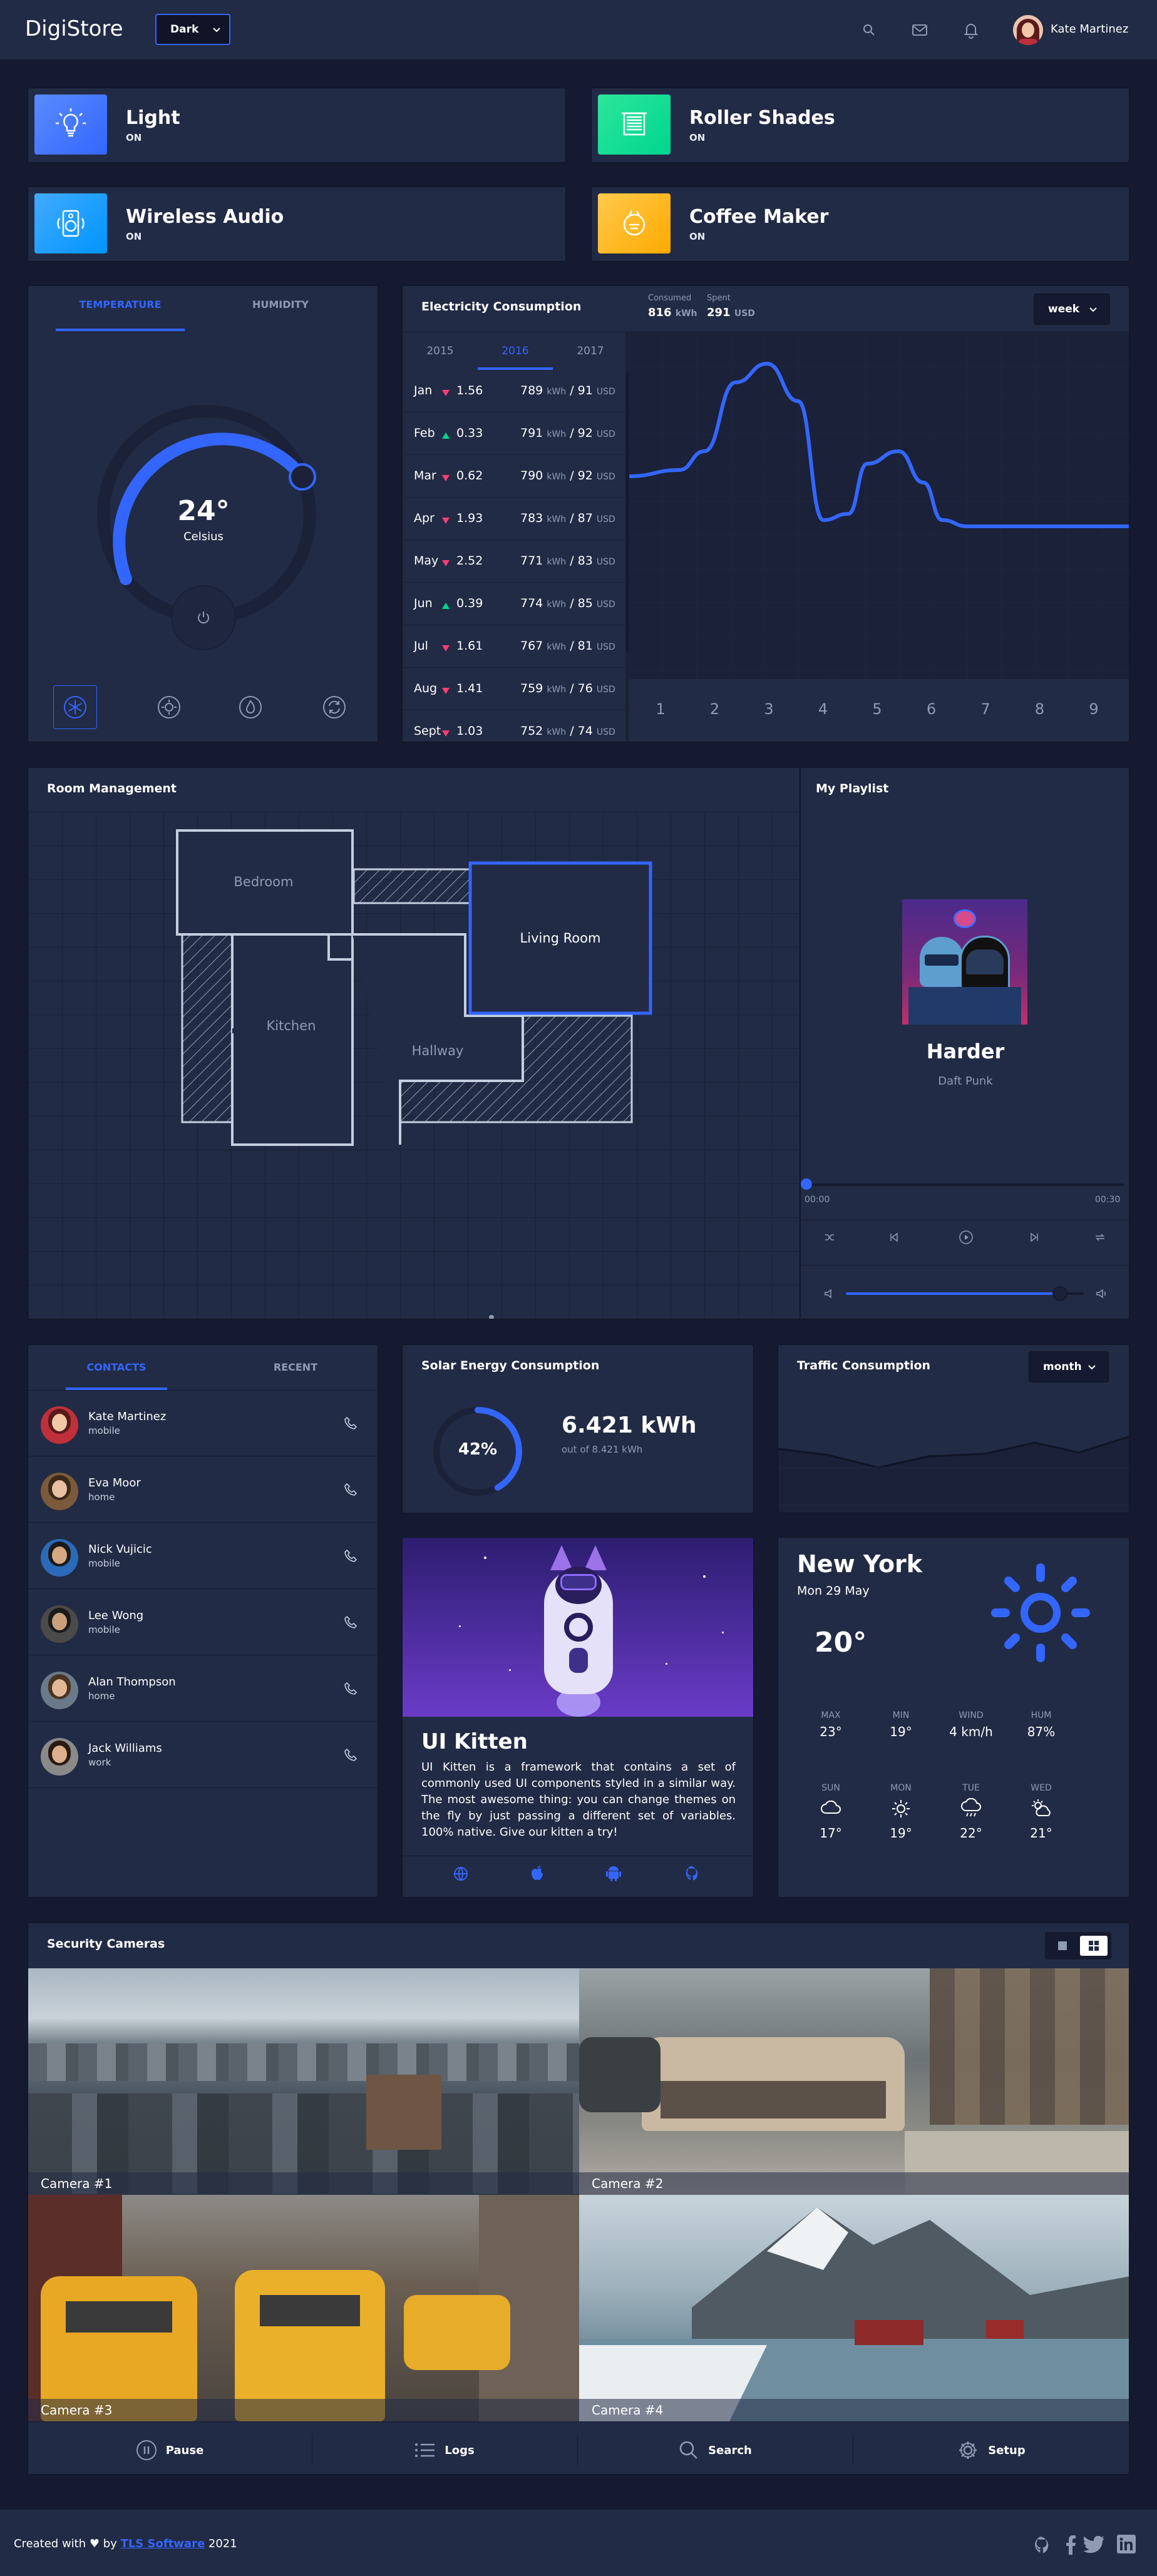 This screenshot has width=1157, height=2576. What do you see at coordinates (854, 2081) in the screenshot?
I see `camera-2: Camera #2` at bounding box center [854, 2081].